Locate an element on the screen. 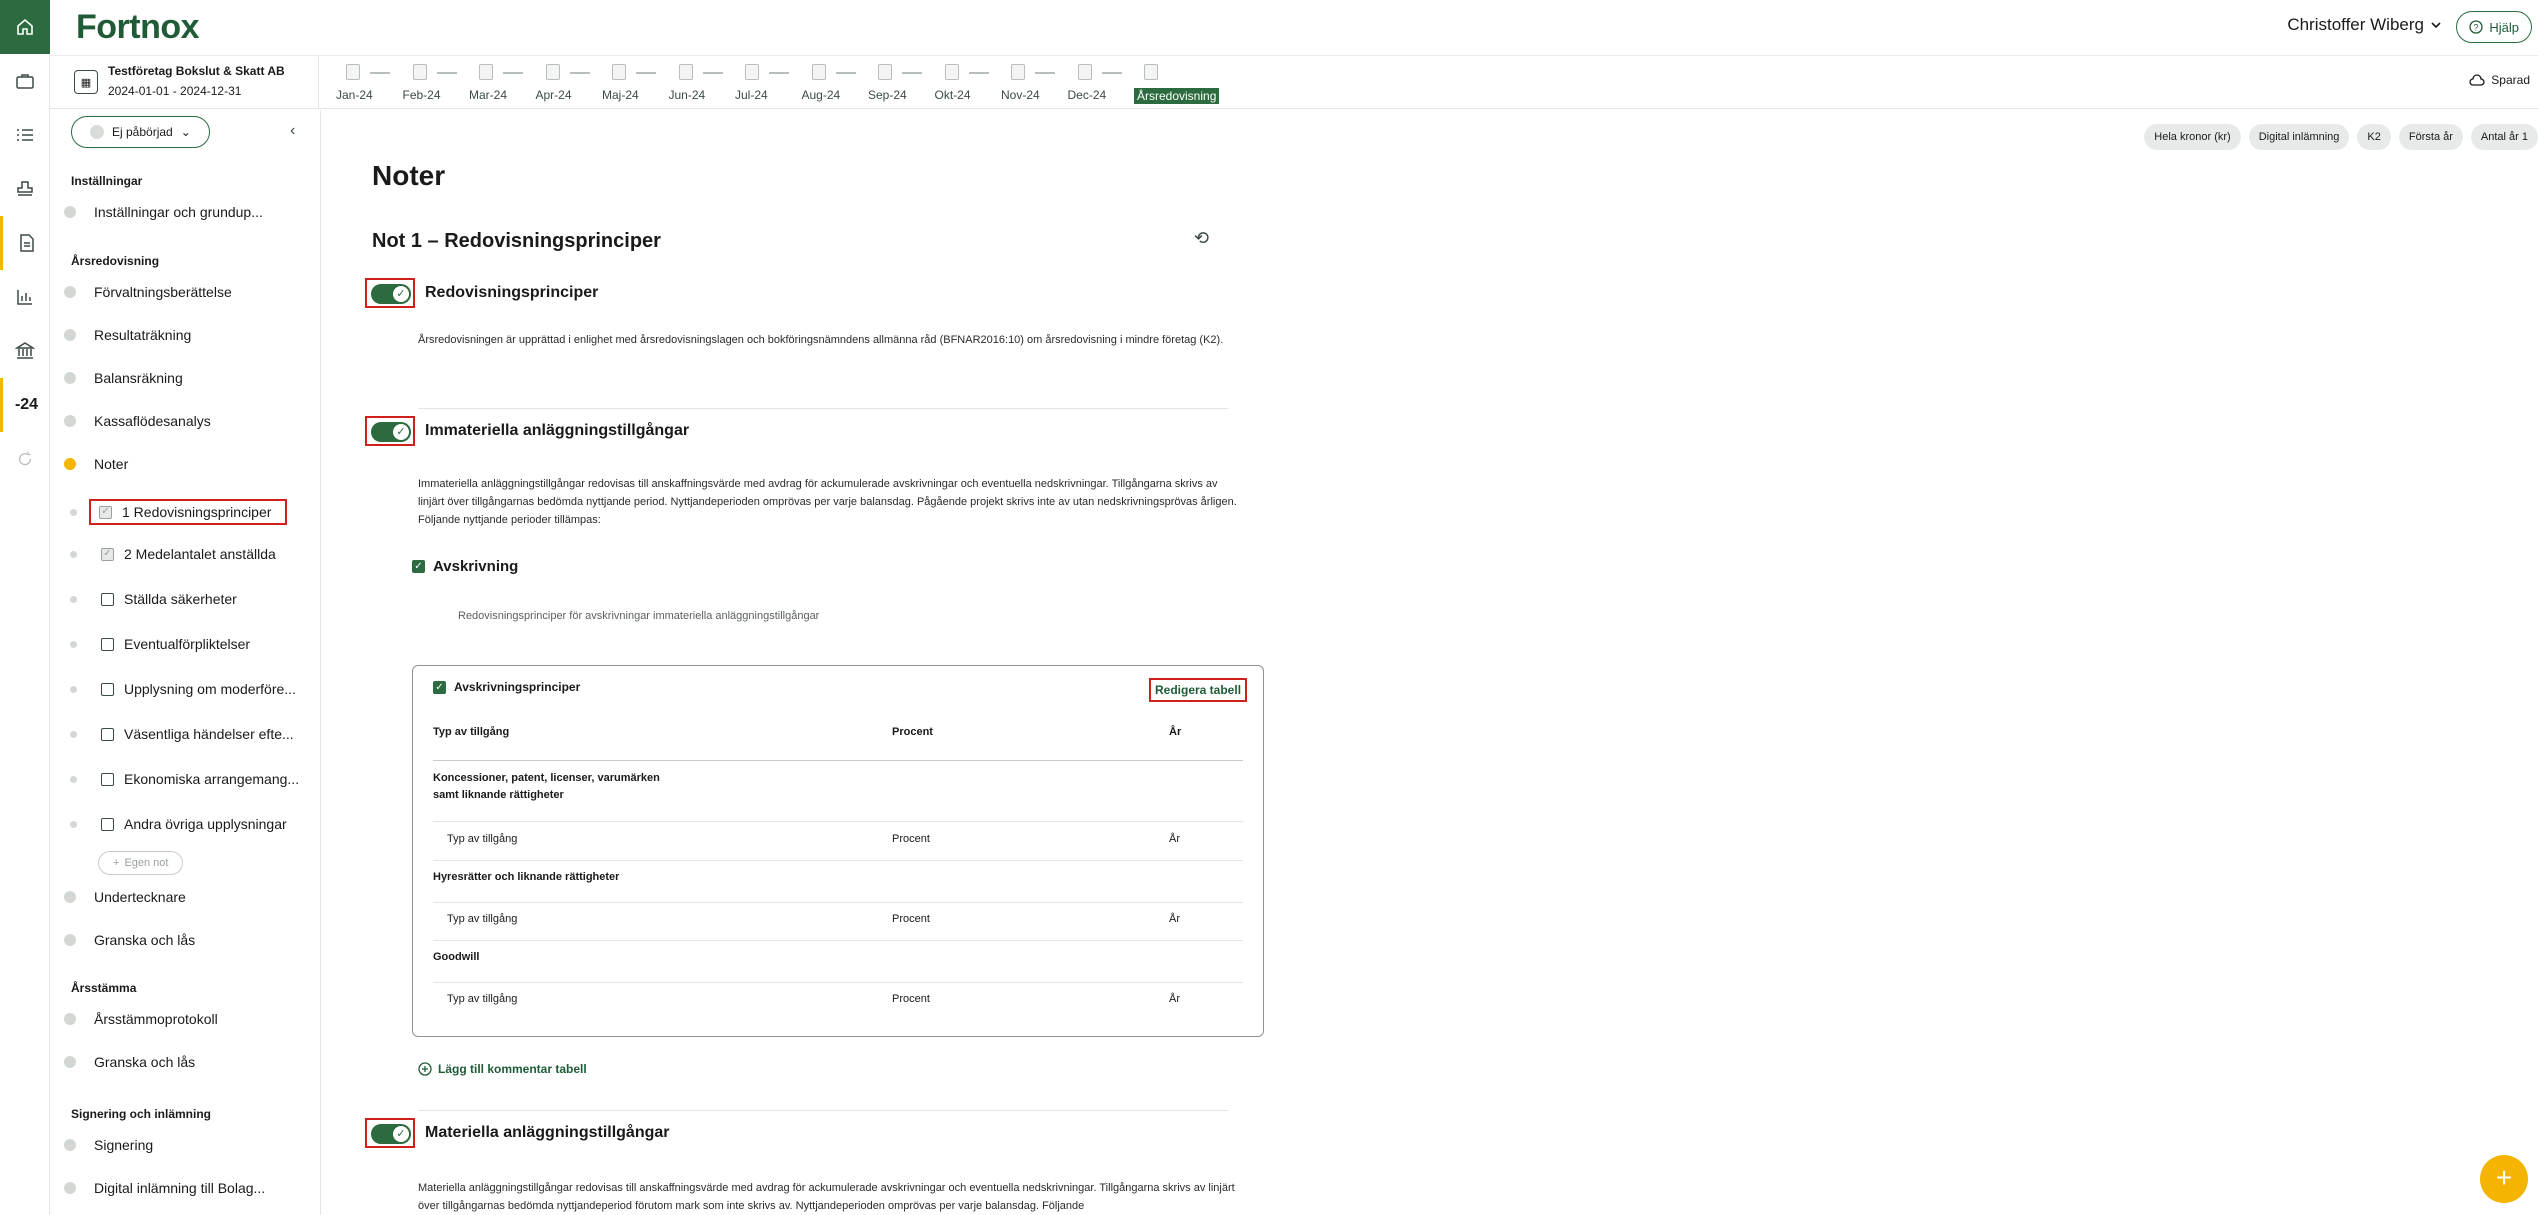 This screenshot has height=1215, width=2538. note-item-2: ✓ 2 Medelantalet anställda is located at coordinates (173, 554).